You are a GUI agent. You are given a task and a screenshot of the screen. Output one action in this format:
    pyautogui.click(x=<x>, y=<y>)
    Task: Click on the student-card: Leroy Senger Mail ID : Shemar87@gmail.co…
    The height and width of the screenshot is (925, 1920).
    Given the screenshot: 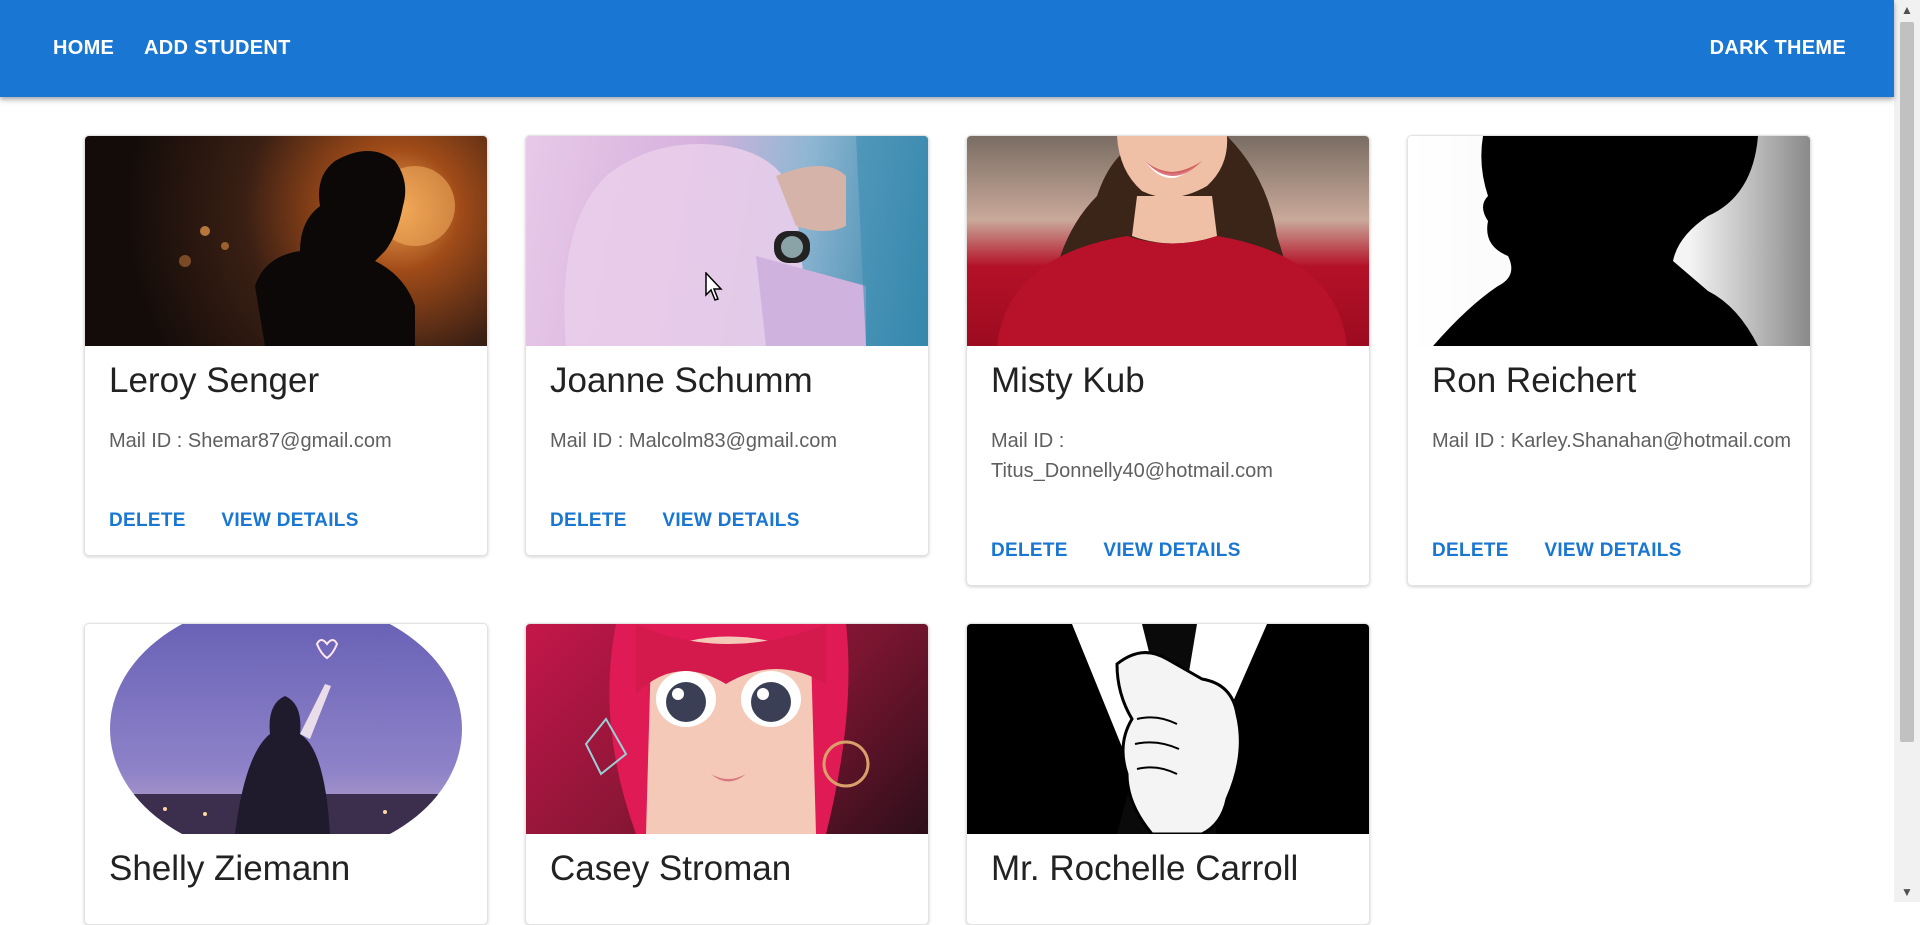 What is the action you would take?
    pyautogui.click(x=286, y=345)
    